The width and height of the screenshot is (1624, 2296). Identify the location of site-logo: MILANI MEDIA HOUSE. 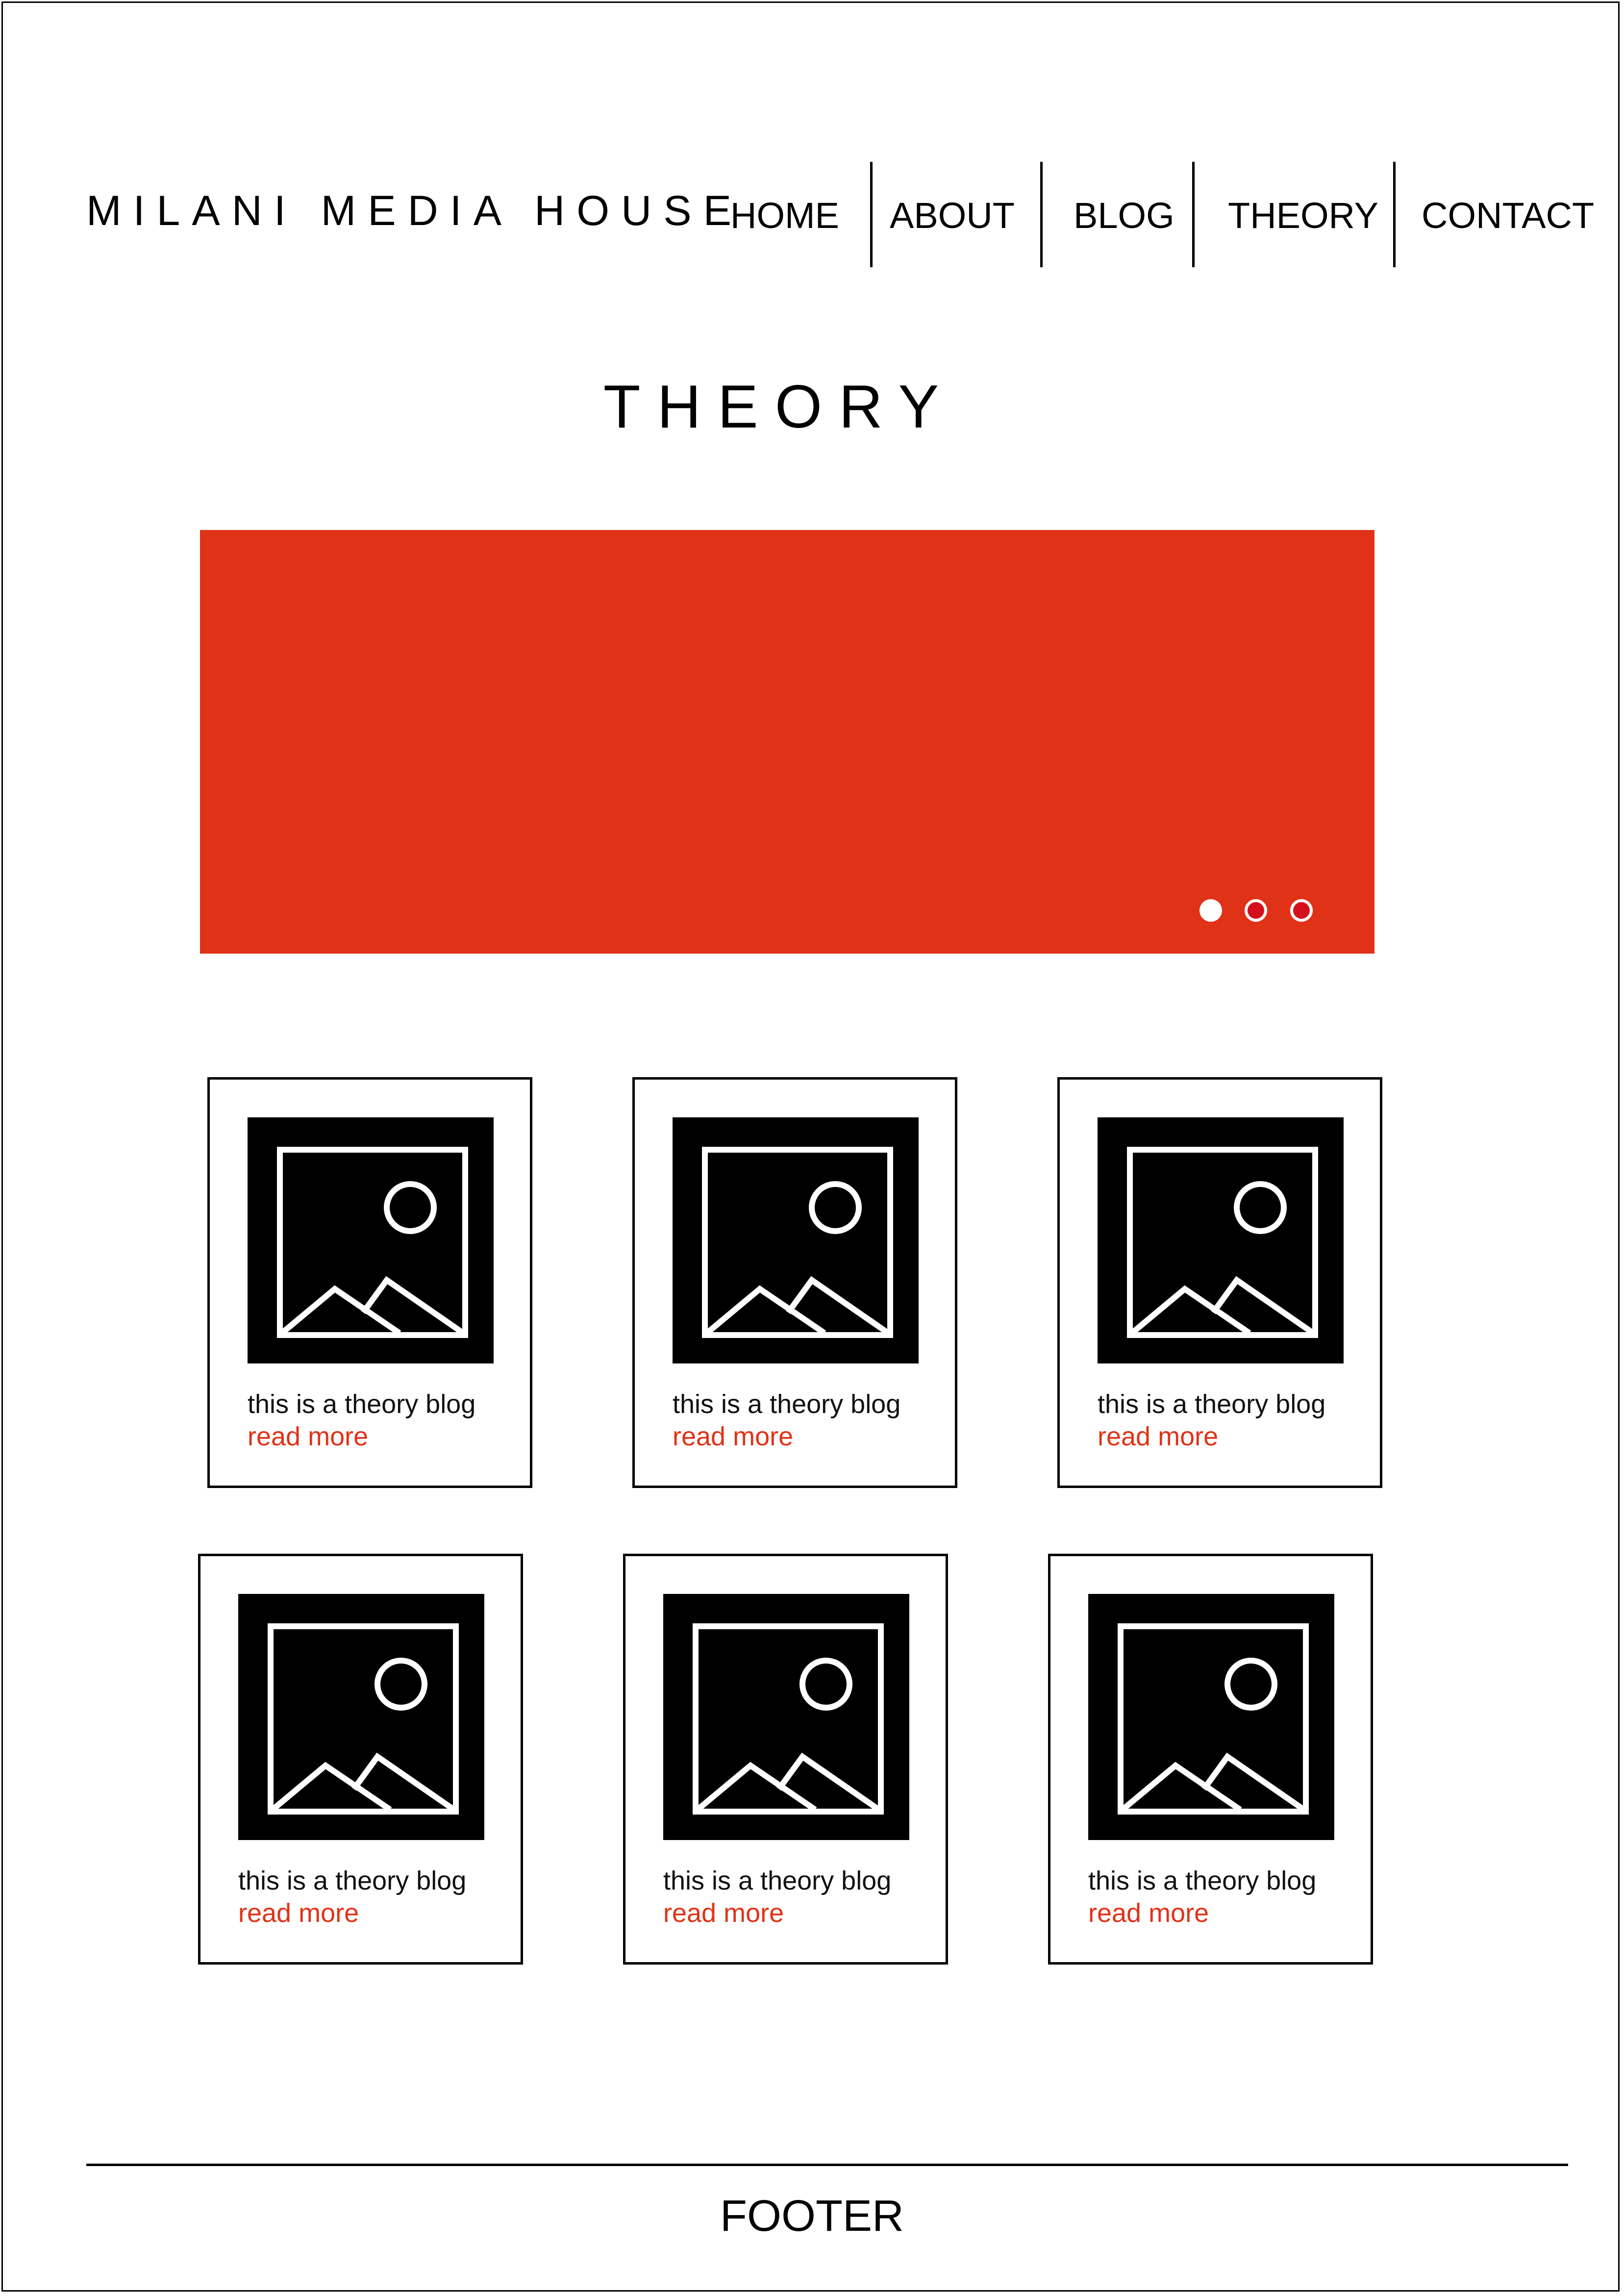
(414, 210).